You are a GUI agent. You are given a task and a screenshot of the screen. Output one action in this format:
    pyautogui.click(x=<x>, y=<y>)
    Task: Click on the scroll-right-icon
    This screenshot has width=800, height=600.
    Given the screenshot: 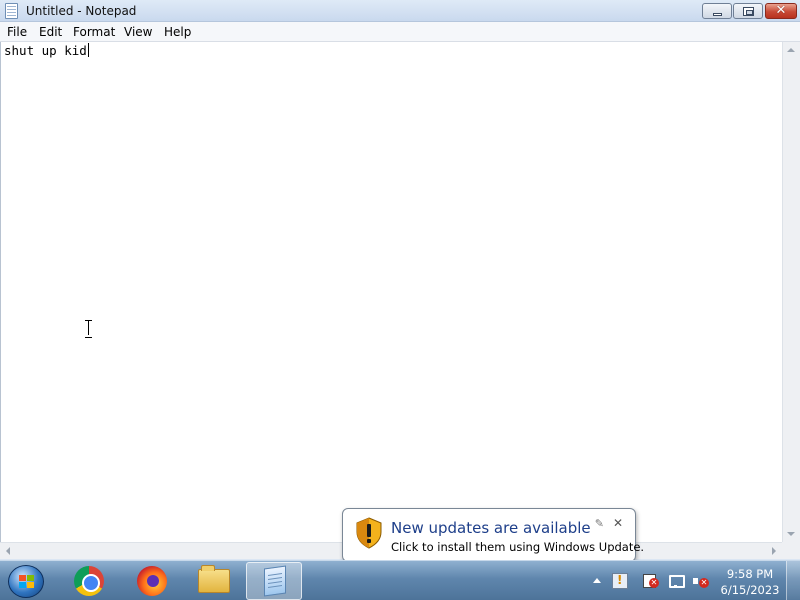 What is the action you would take?
    pyautogui.click(x=774, y=551)
    